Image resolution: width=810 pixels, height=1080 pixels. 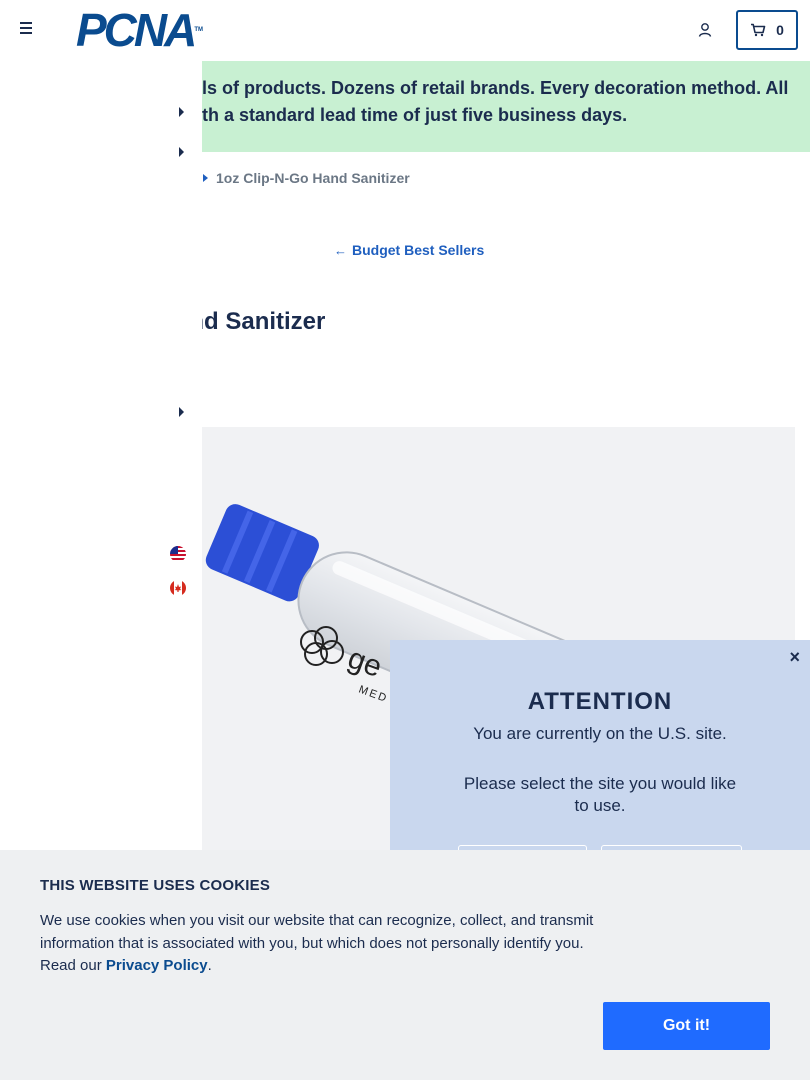 I want to click on breadcrumb-caret-icon, so click(x=205, y=178).